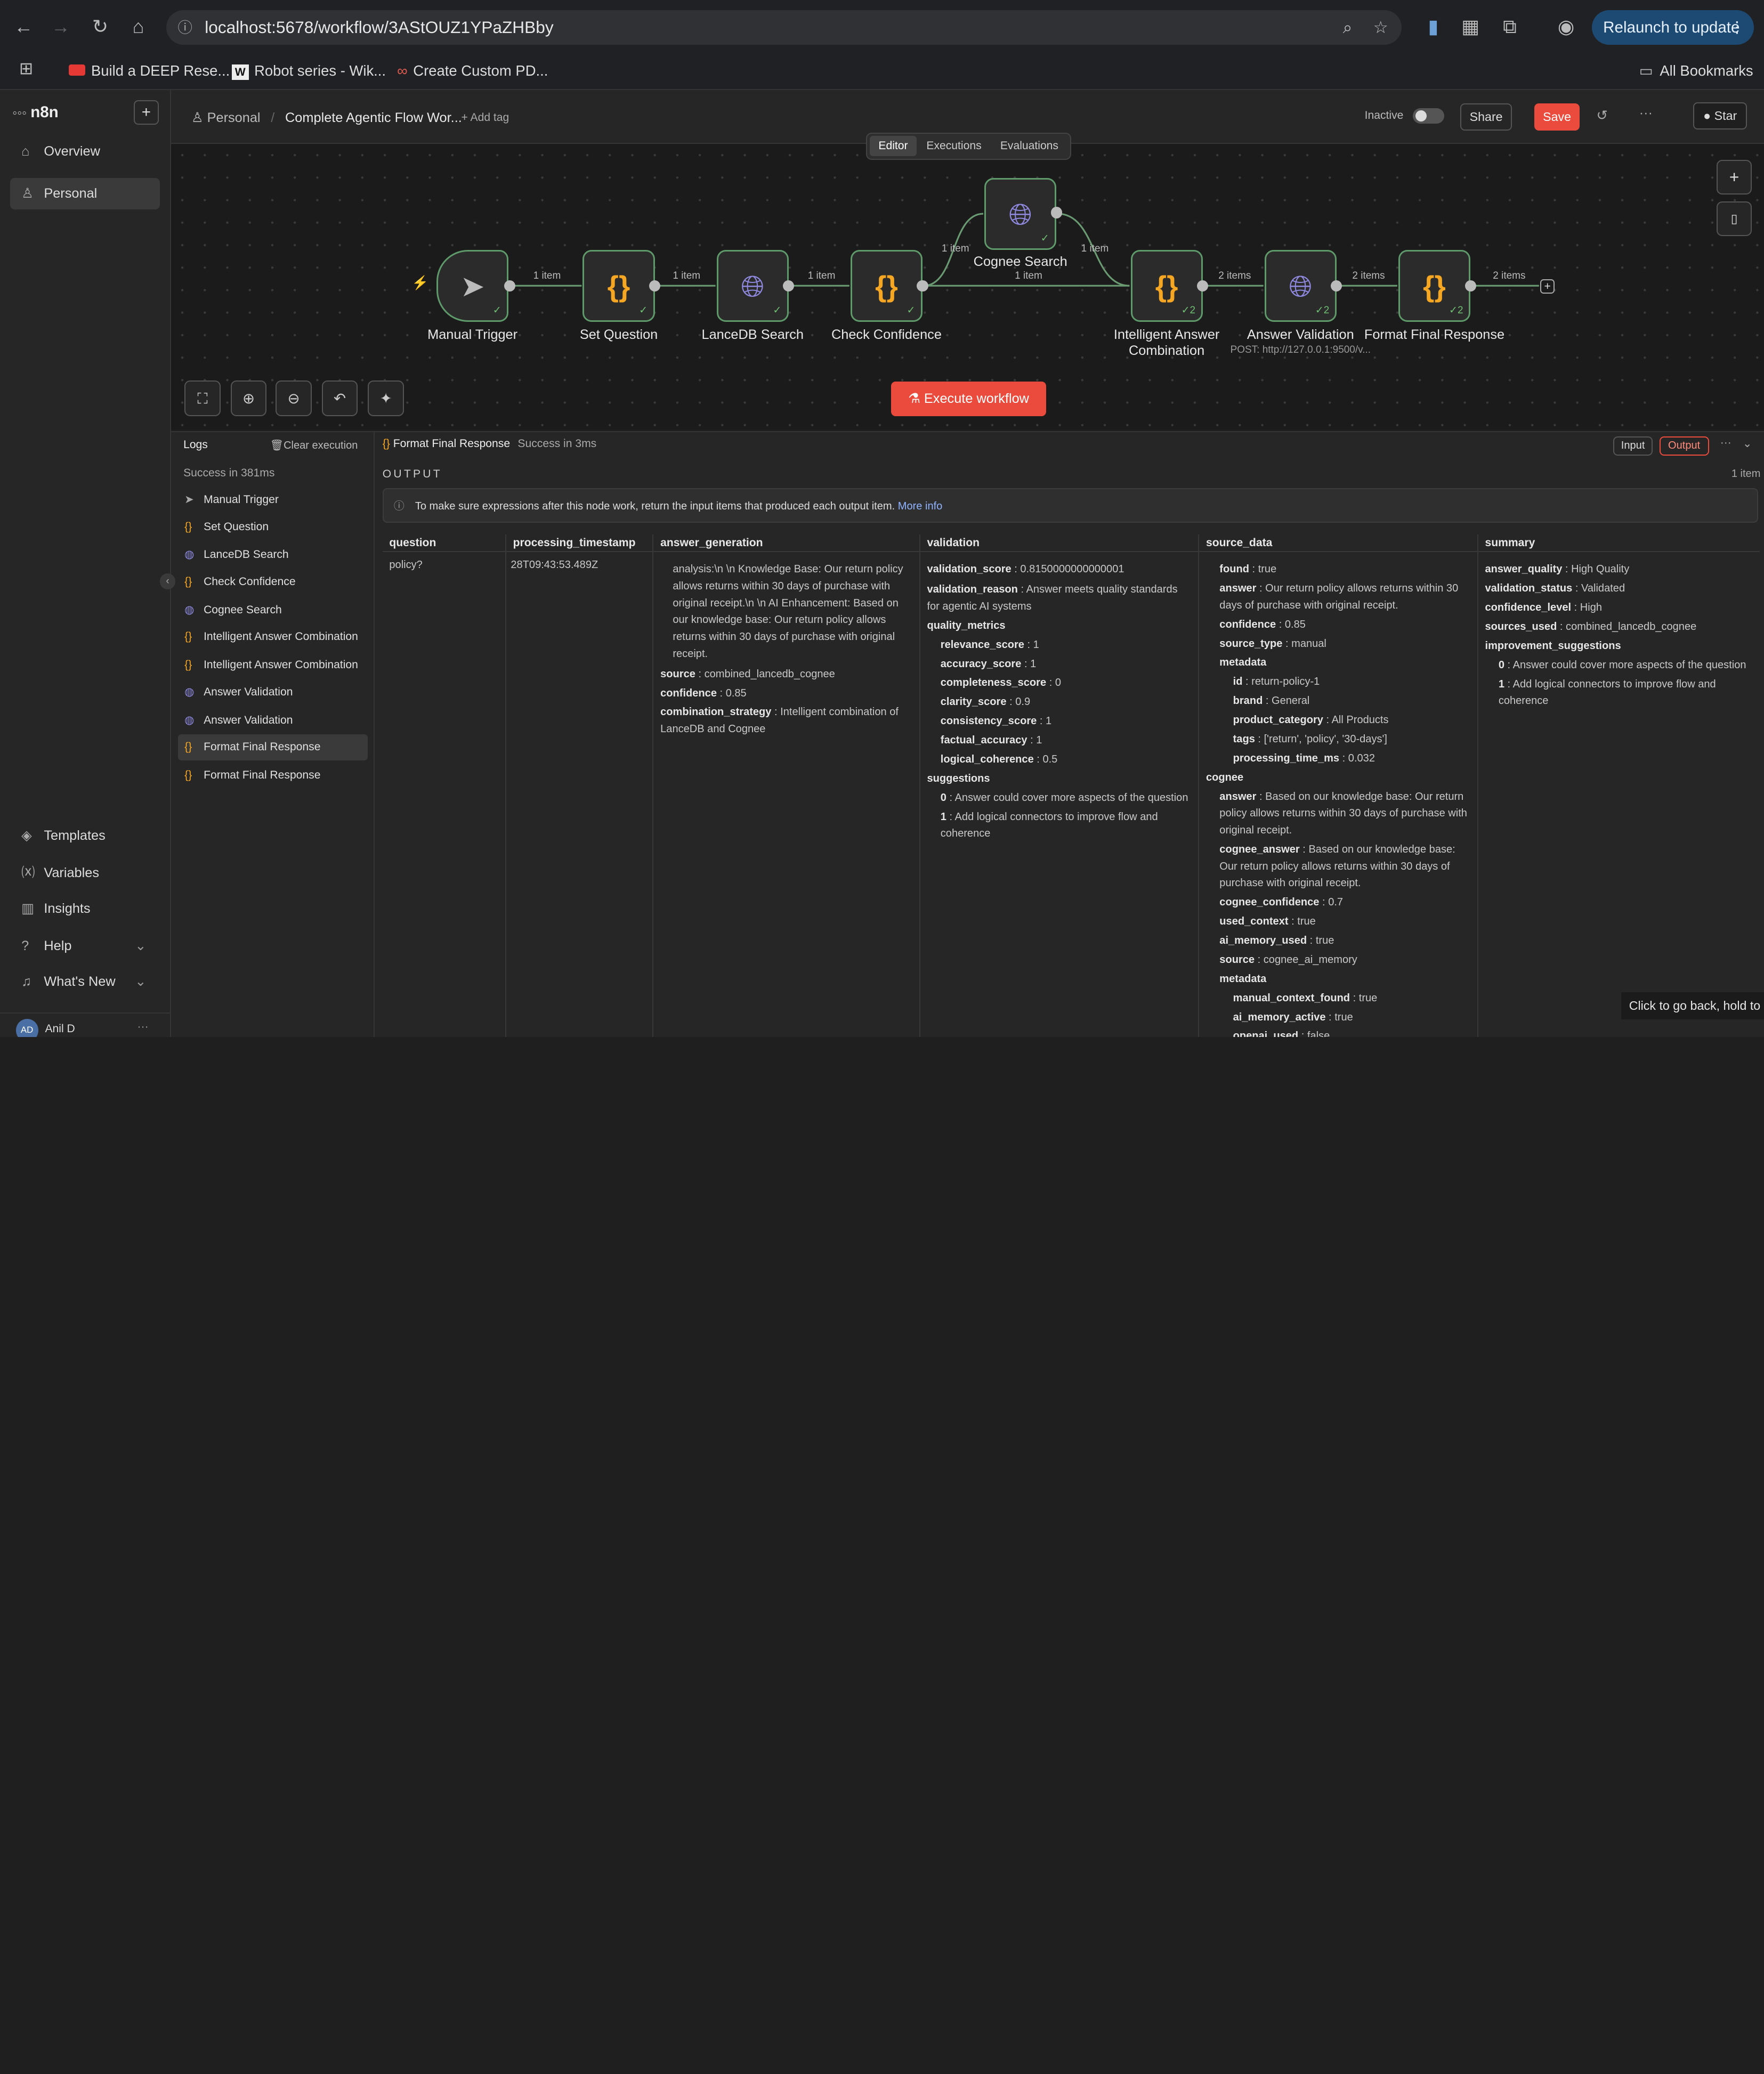 The image size is (1764, 2074). I want to click on value: 0.9, so click(1023, 702).